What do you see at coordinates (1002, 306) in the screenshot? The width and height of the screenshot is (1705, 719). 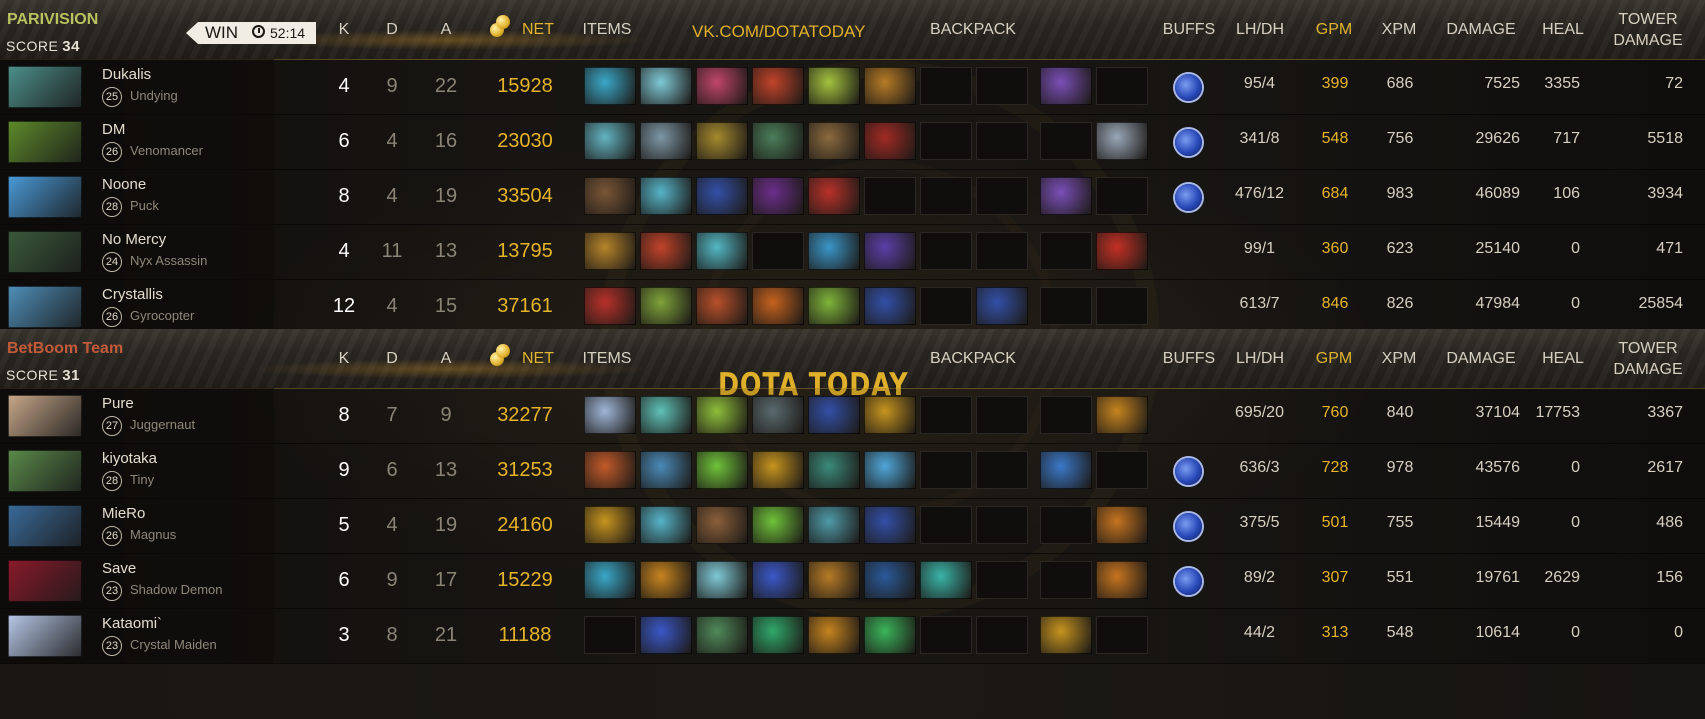 I see `backpack-item-icon` at bounding box center [1002, 306].